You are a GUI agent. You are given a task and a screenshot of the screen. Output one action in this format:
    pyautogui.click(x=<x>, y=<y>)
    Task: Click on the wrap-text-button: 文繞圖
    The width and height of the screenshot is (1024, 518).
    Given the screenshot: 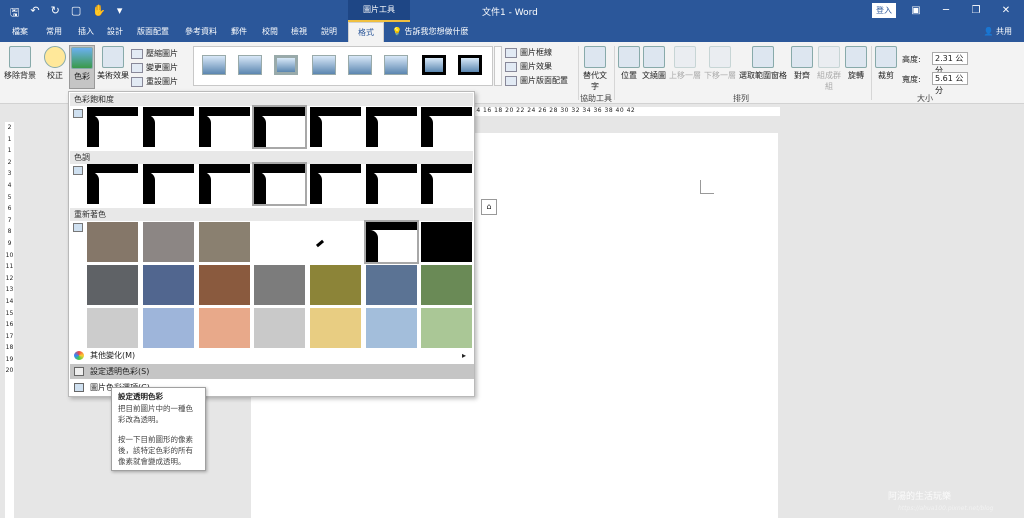 What is the action you would take?
    pyautogui.click(x=654, y=63)
    